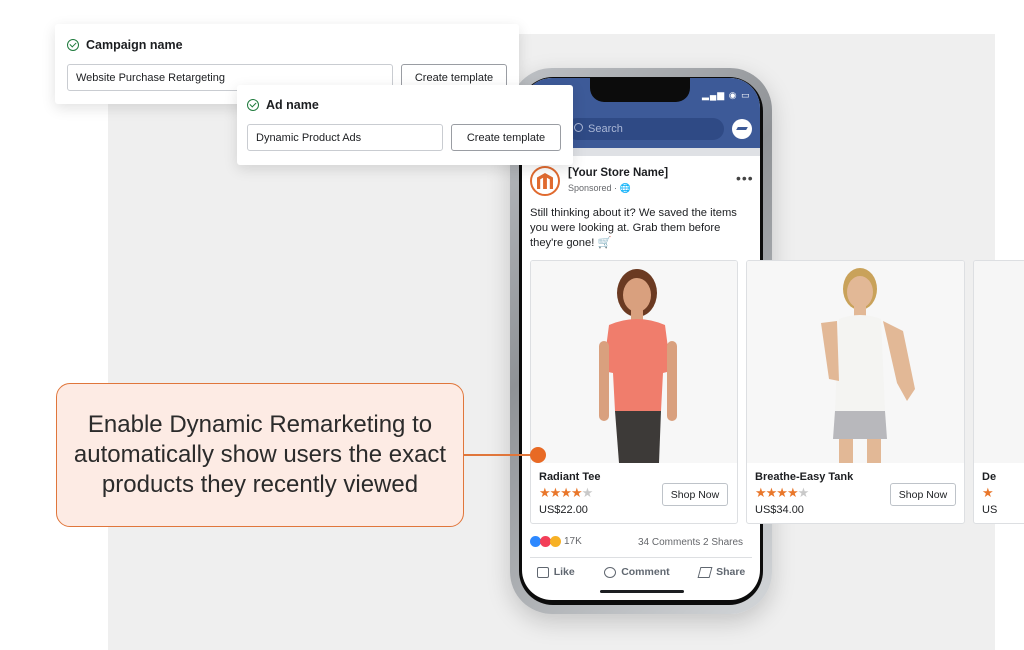 This screenshot has height=650, width=1024. I want to click on sponsored-label: Sponsored · 🌐, so click(599, 188).